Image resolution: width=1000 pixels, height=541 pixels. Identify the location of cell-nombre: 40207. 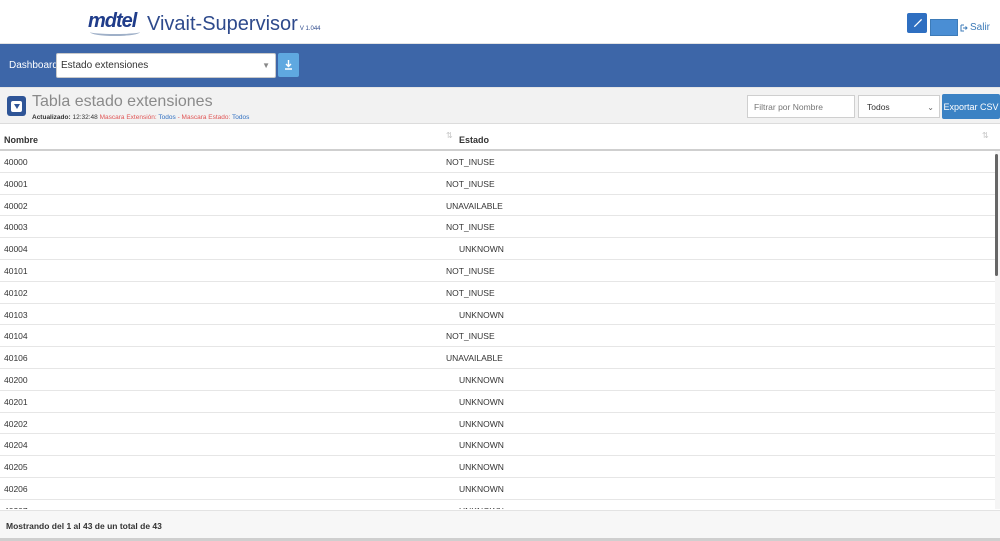
(16, 507).